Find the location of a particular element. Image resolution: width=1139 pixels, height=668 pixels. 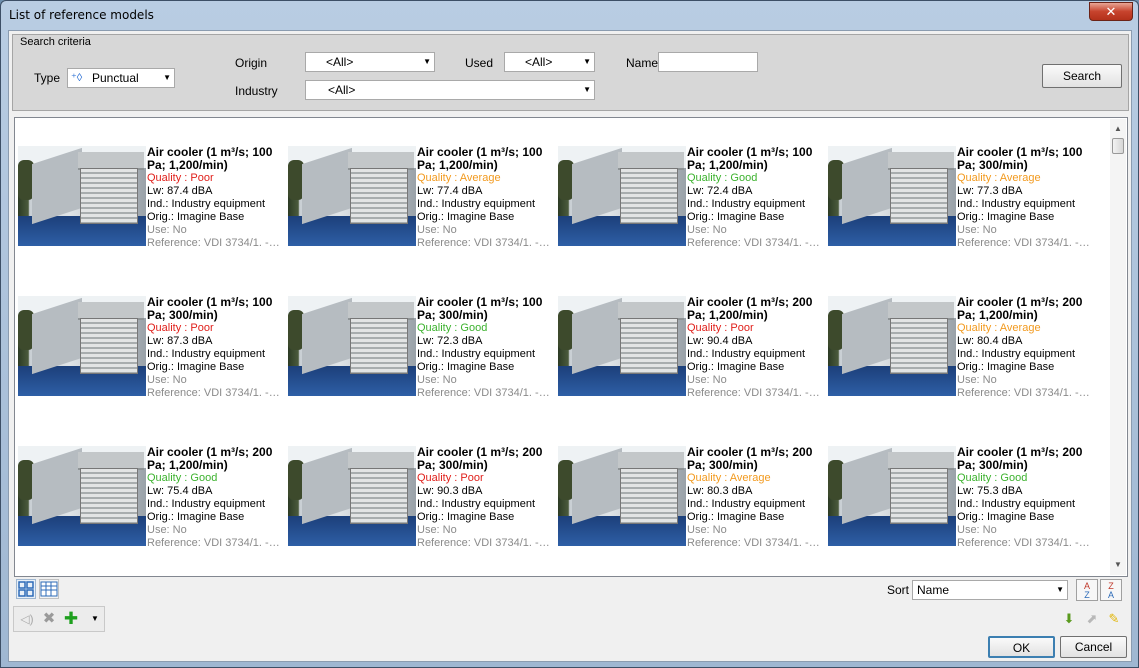

model-lw: Lw: 75.4 dBA is located at coordinates (180, 491).